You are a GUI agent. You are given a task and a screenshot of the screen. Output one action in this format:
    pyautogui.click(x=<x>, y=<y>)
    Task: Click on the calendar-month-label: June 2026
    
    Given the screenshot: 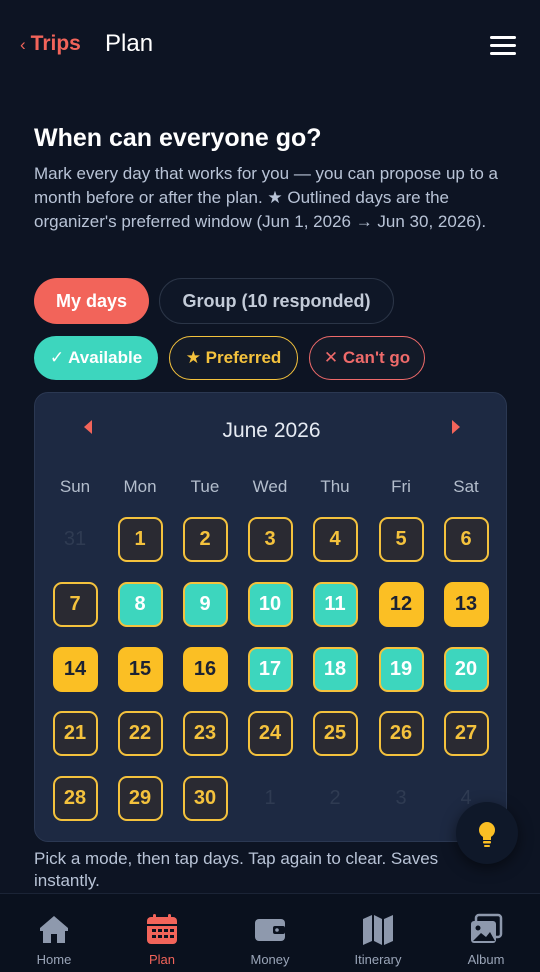 What is the action you would take?
    pyautogui.click(x=271, y=430)
    